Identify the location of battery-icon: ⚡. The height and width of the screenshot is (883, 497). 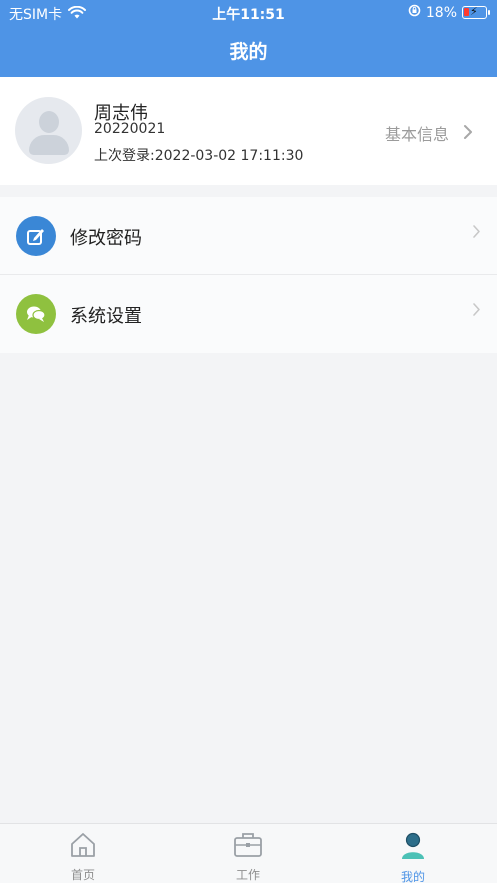
(476, 12).